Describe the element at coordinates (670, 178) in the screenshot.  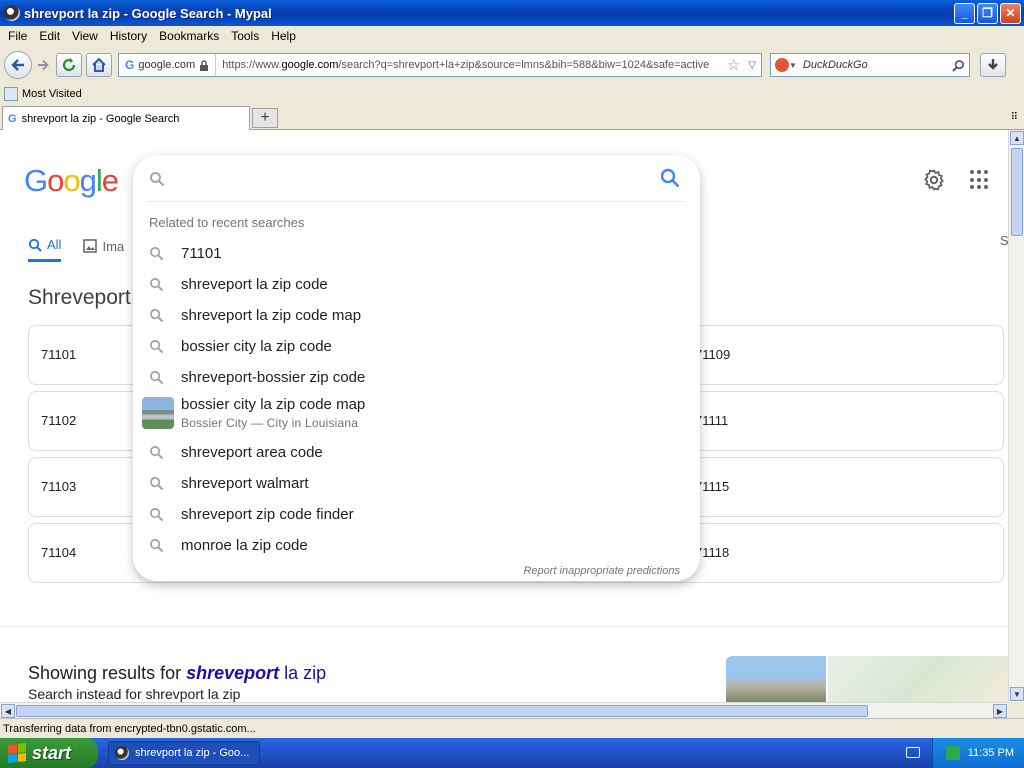
I see `search-submit-icon` at that location.